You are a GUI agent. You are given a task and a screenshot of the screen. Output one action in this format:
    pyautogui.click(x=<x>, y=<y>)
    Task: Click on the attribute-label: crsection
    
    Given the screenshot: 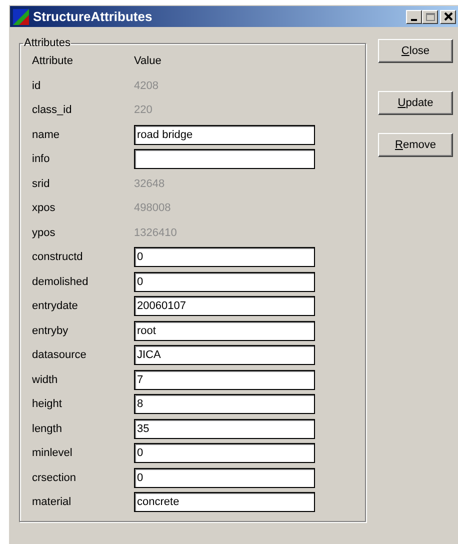 What is the action you would take?
    pyautogui.click(x=55, y=478)
    